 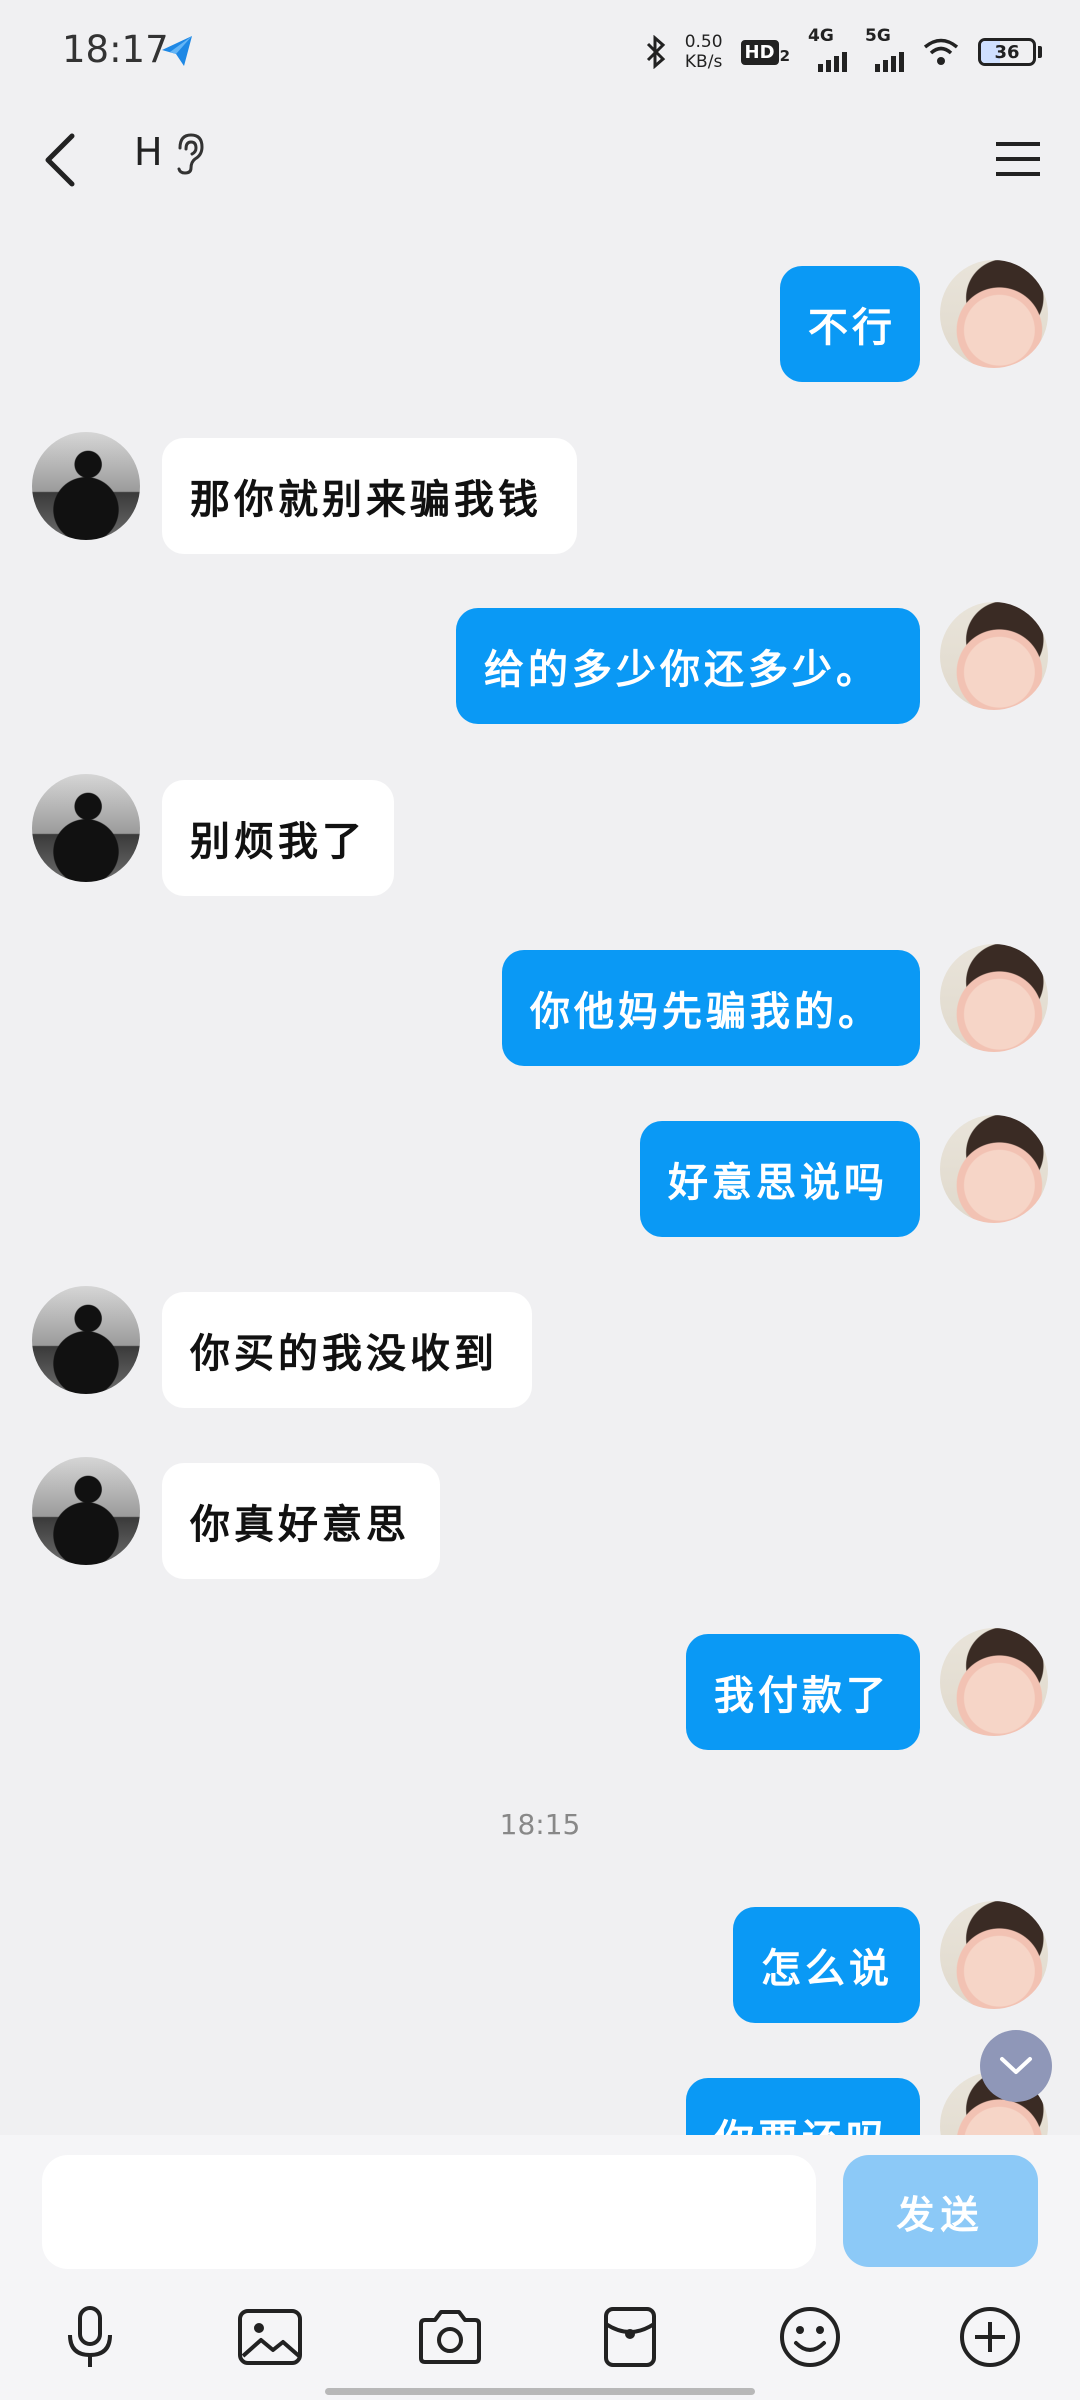 I want to click on message-bubble-outgoing: 好意思说吗, so click(x=780, y=1179).